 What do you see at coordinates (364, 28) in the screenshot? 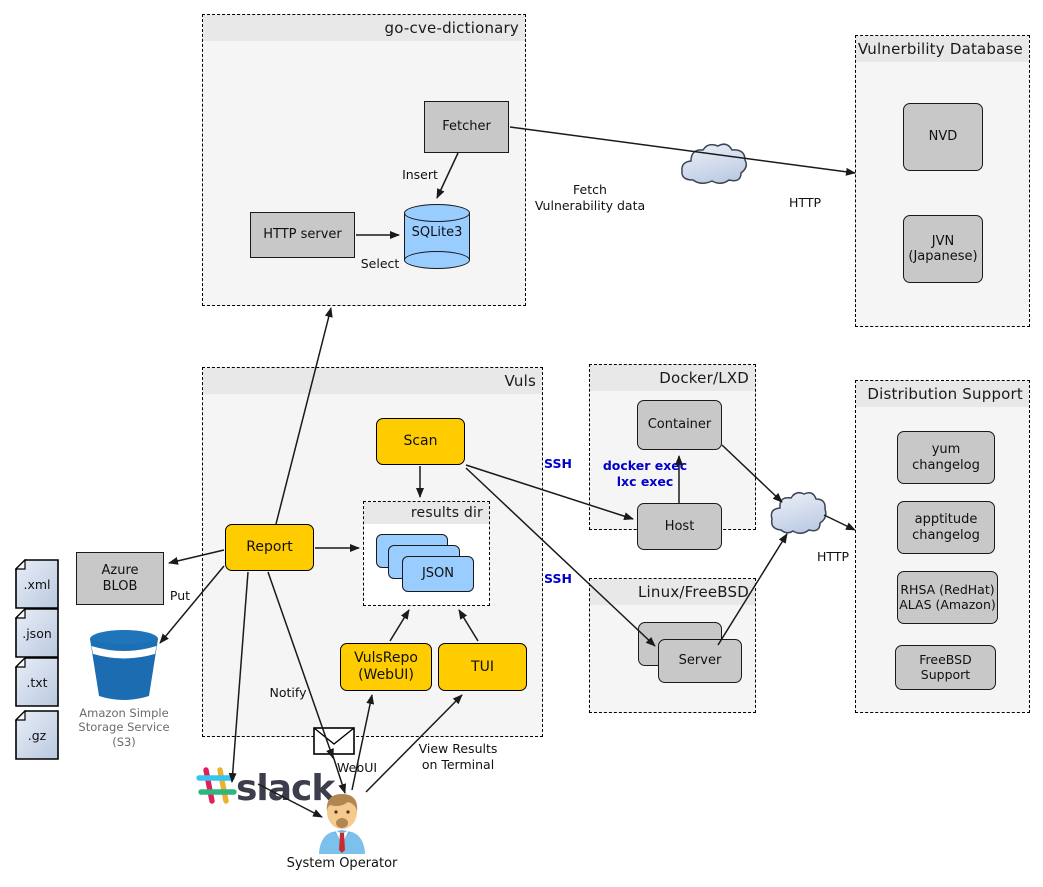
I see `group-go-cve-dictionary-title: go-cve-dictionary` at bounding box center [364, 28].